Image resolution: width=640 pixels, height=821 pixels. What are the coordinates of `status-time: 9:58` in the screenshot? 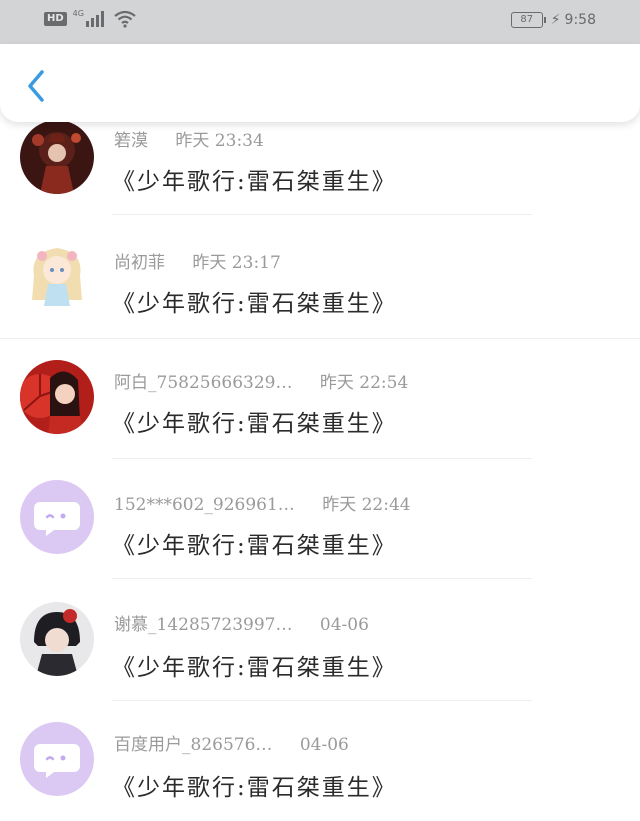 It's located at (580, 20).